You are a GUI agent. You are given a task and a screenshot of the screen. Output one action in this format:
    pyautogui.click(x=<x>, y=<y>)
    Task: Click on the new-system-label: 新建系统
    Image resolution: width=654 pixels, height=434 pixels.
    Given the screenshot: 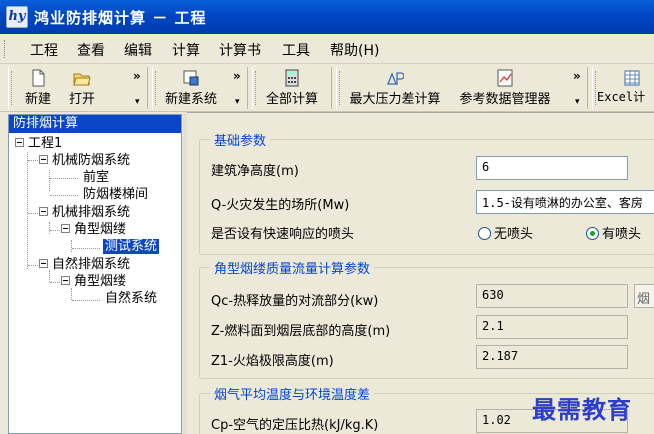 What is the action you would take?
    pyautogui.click(x=190, y=99)
    